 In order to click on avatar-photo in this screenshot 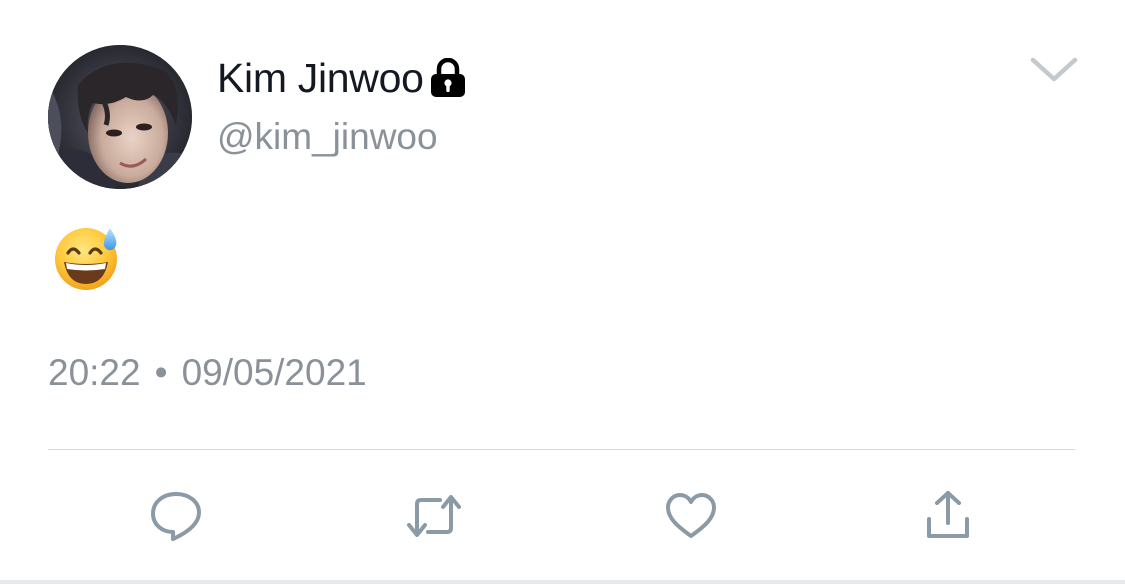, I will do `click(120, 117)`.